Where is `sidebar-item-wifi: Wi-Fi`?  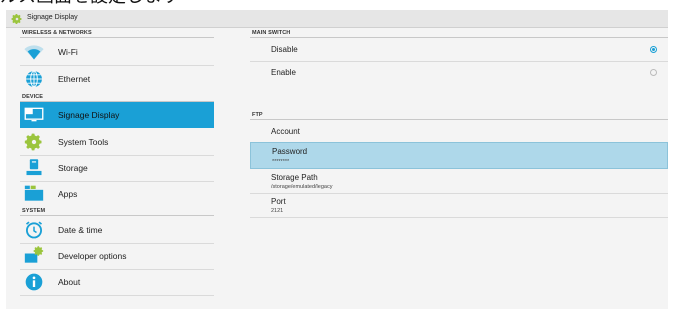 sidebar-item-wifi: Wi-Fi is located at coordinates (117, 52).